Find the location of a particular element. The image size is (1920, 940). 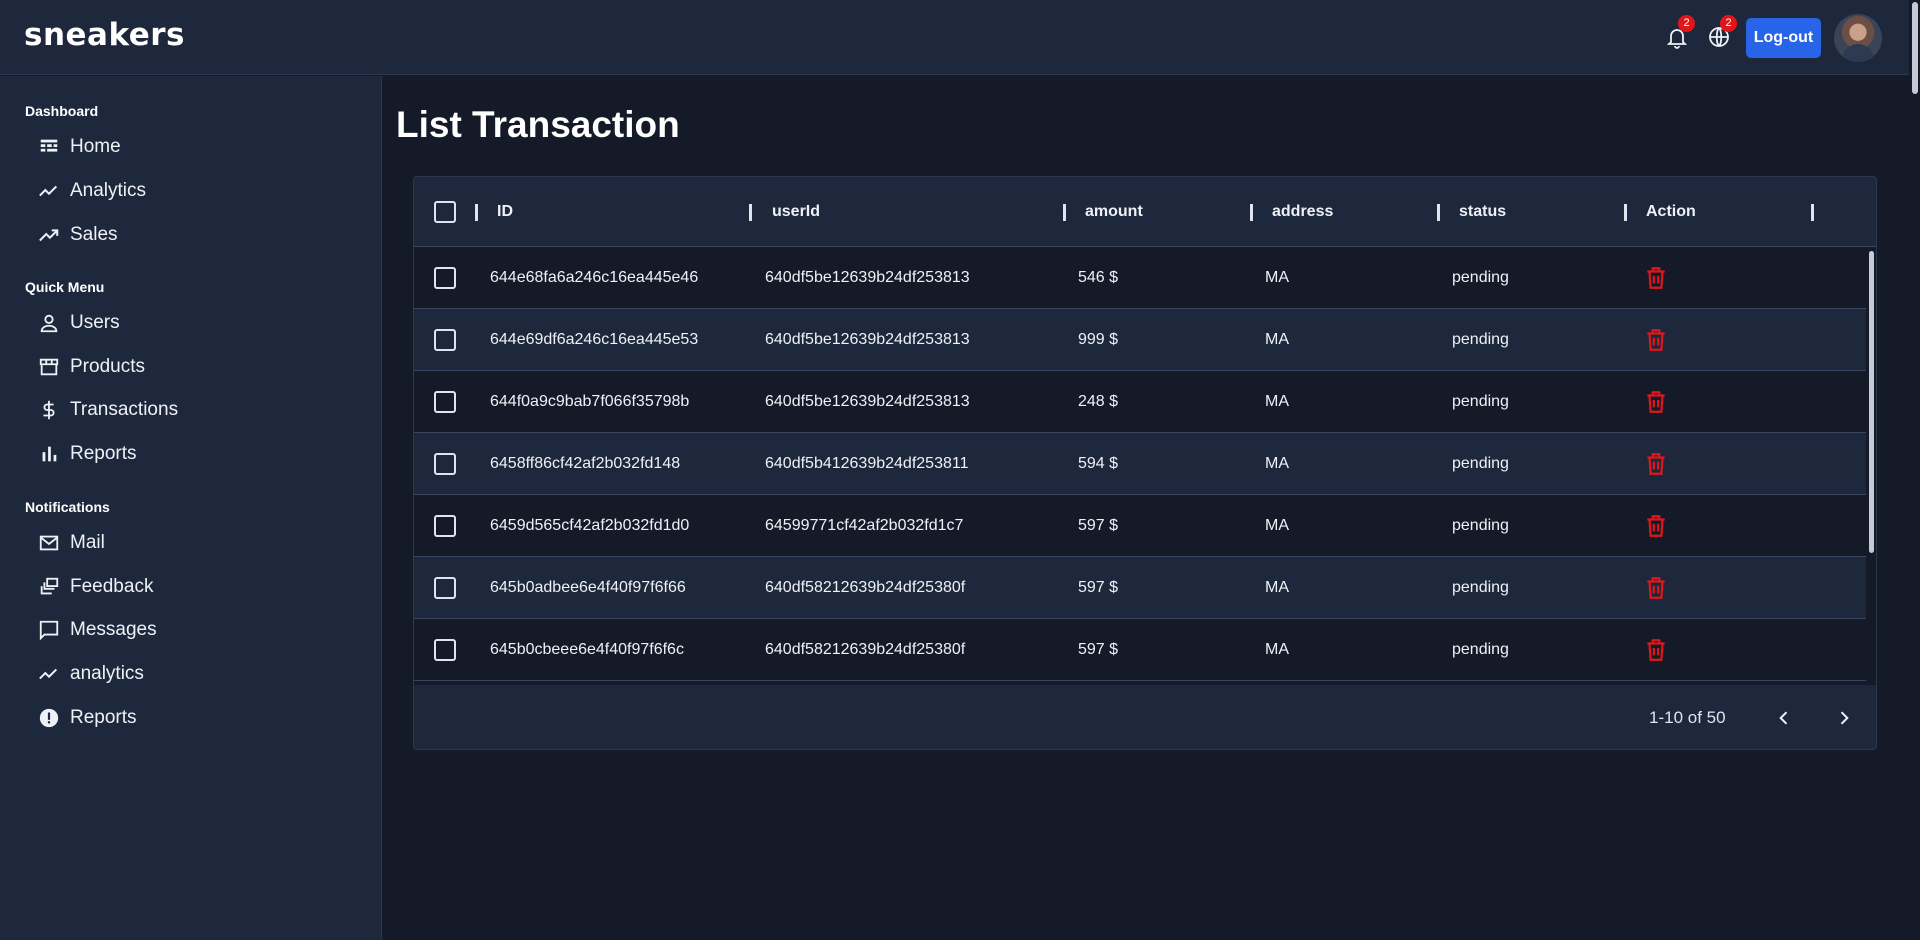

table-footer: 1-10 of 50 is located at coordinates (1145, 717).